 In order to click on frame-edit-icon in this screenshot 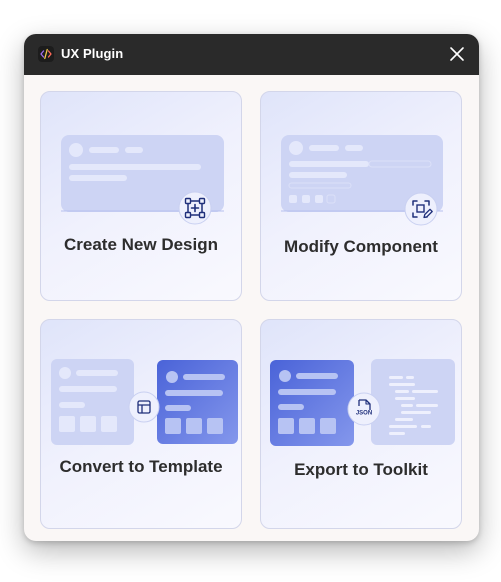, I will do `click(421, 209)`.